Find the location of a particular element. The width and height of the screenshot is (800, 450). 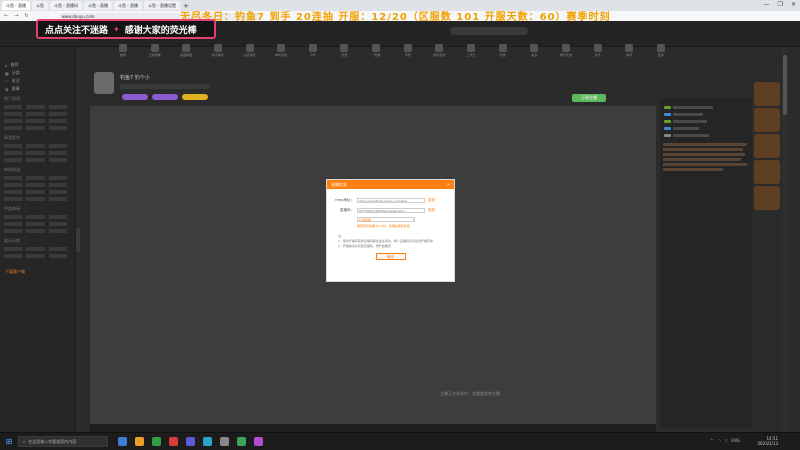

heart-icon: ♡ is located at coordinates (7, 81).